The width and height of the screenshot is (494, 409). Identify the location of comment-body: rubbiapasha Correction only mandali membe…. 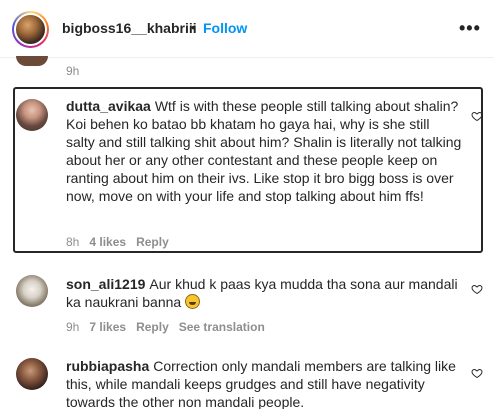
(262, 383).